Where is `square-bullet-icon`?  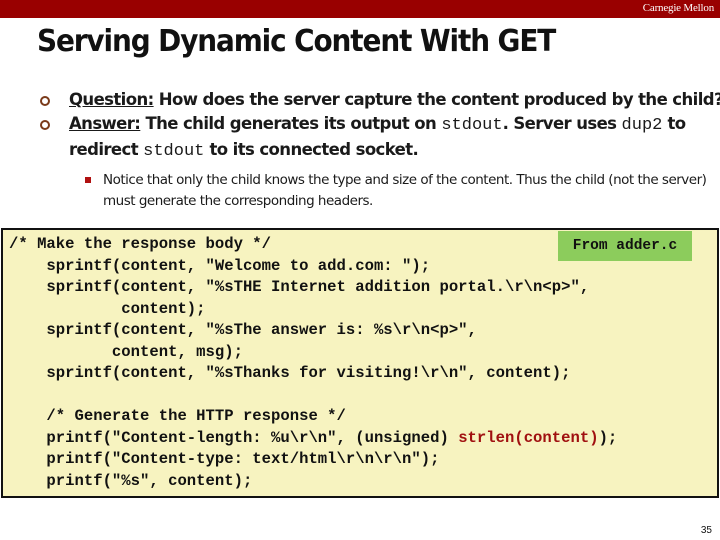 square-bullet-icon is located at coordinates (88, 180).